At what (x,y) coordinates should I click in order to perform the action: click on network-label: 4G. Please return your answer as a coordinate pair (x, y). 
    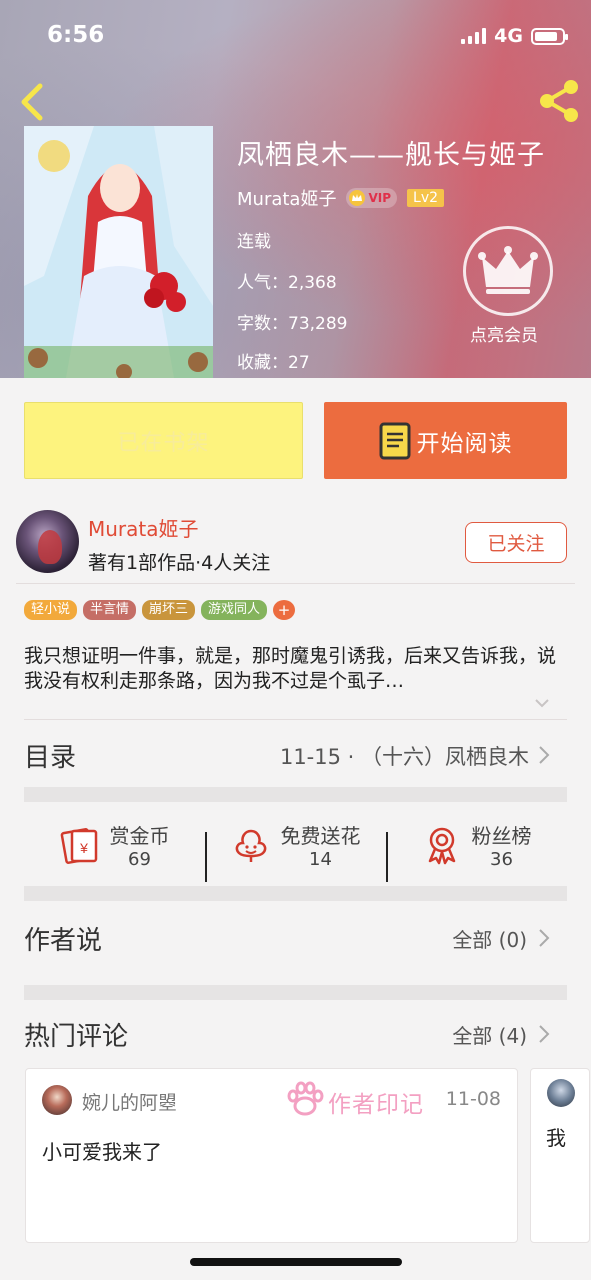
    Looking at the image, I should click on (508, 36).